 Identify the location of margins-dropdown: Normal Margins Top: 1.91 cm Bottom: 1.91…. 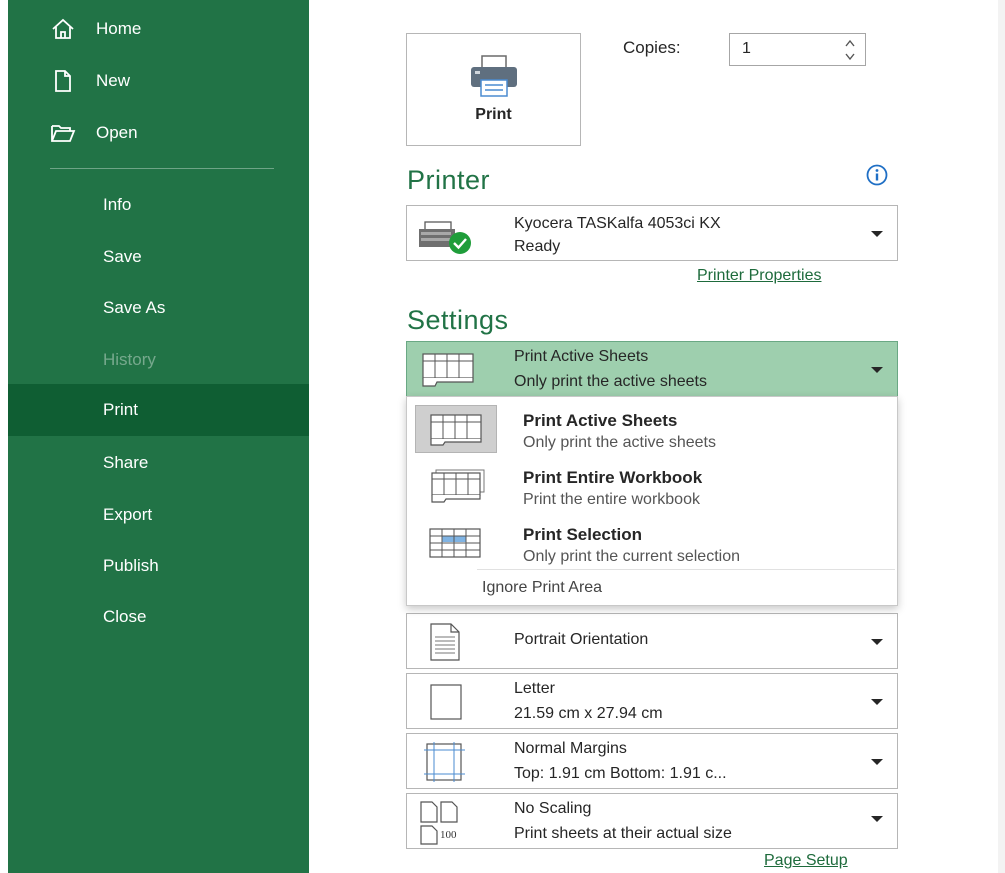
(652, 761).